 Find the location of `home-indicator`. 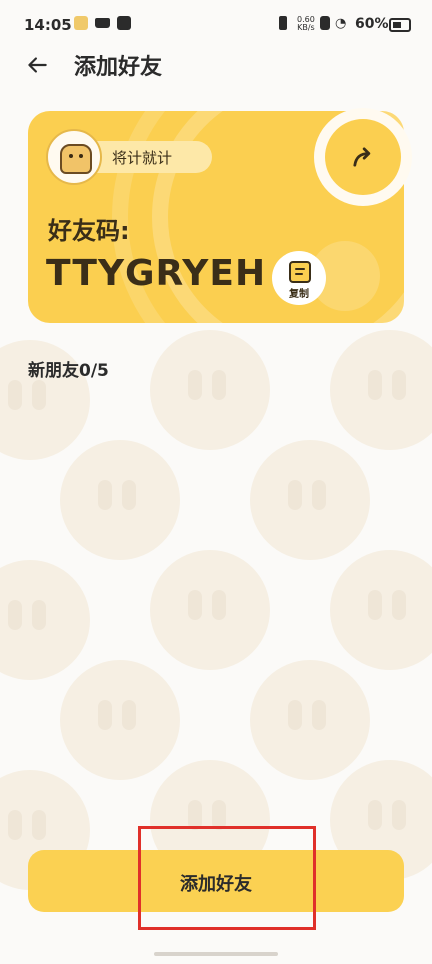

home-indicator is located at coordinates (216, 954).